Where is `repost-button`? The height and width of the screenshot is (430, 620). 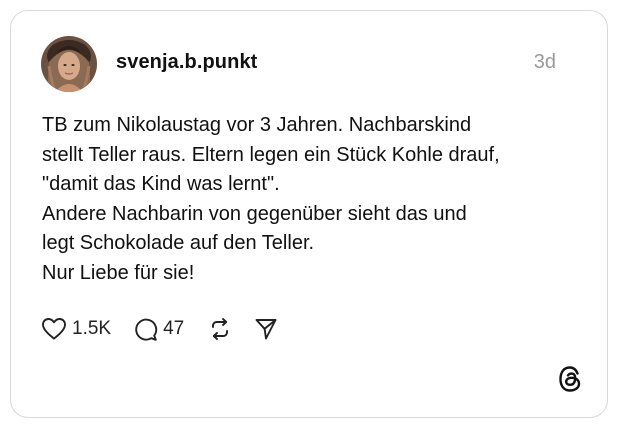
repost-button is located at coordinates (220, 329).